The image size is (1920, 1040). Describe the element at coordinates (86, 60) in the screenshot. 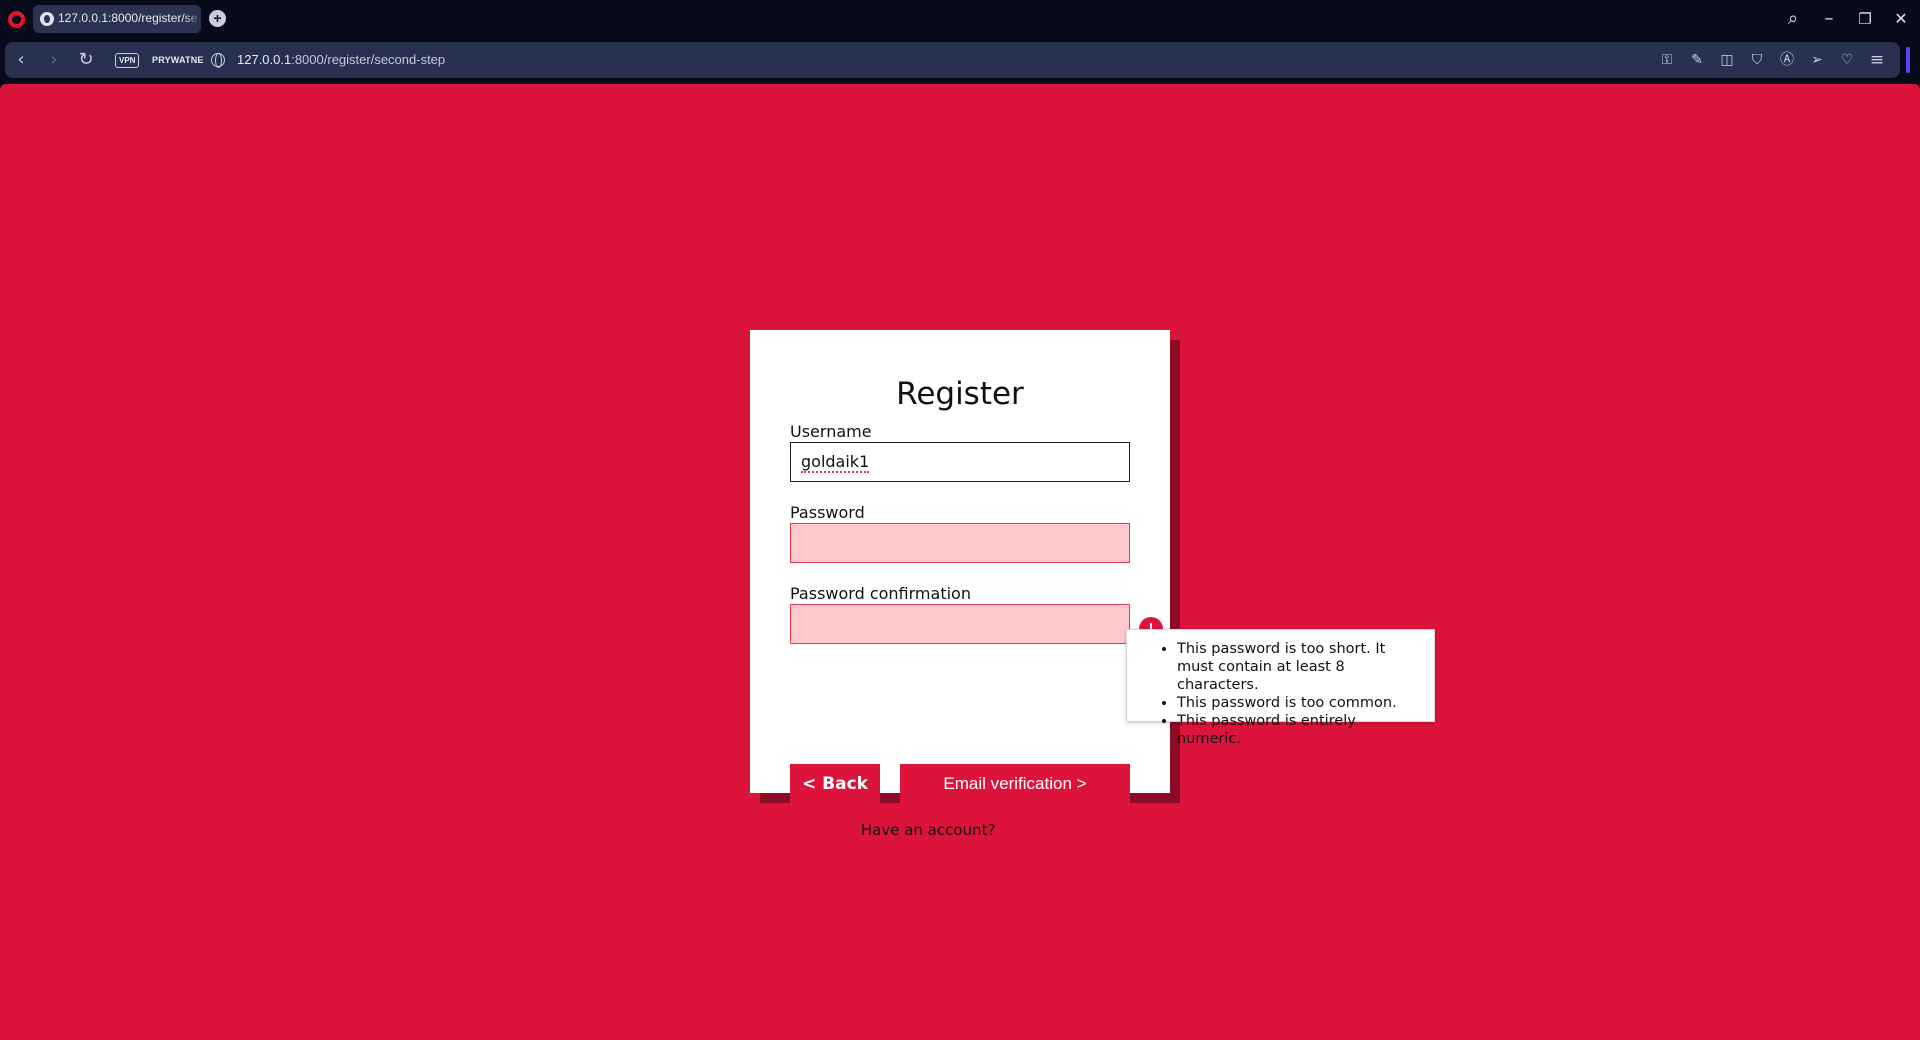

I see `reload-icon: ↻` at that location.